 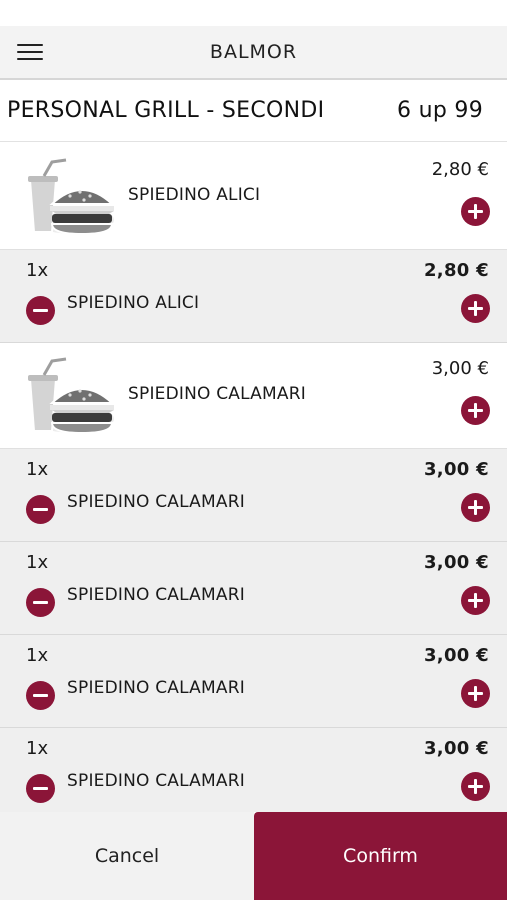 I want to click on table-label: 6 up 99, so click(x=440, y=110).